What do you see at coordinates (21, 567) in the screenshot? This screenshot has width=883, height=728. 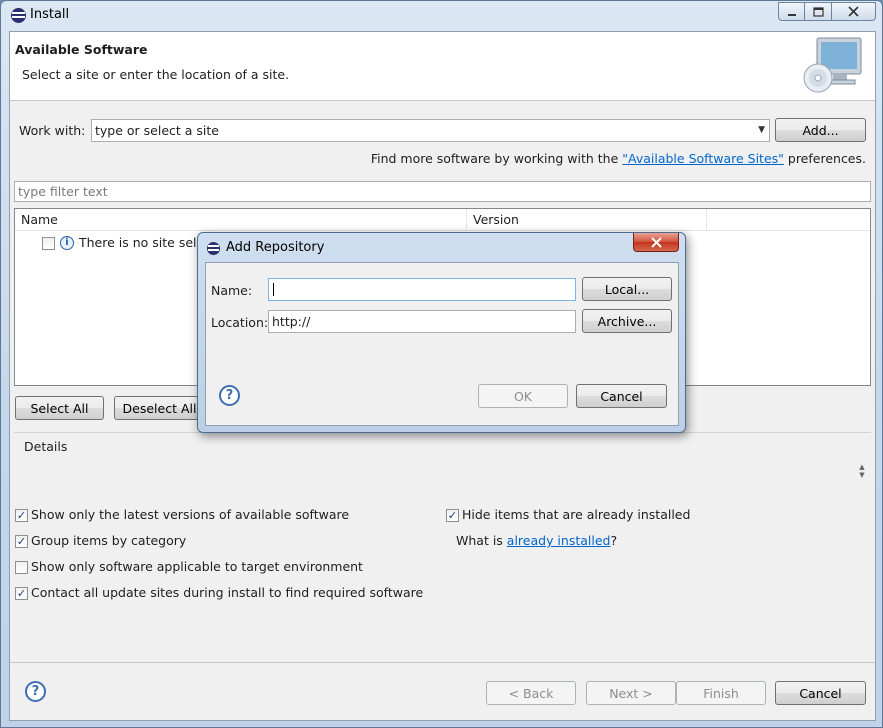 I see `target-env-checkbox` at bounding box center [21, 567].